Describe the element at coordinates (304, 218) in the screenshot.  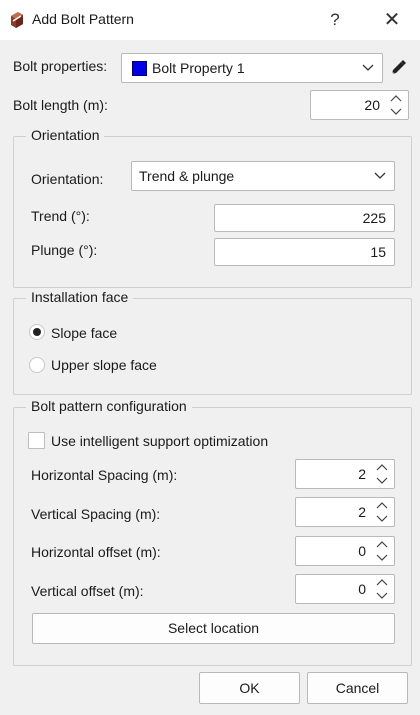
I see `trend-input: 225` at that location.